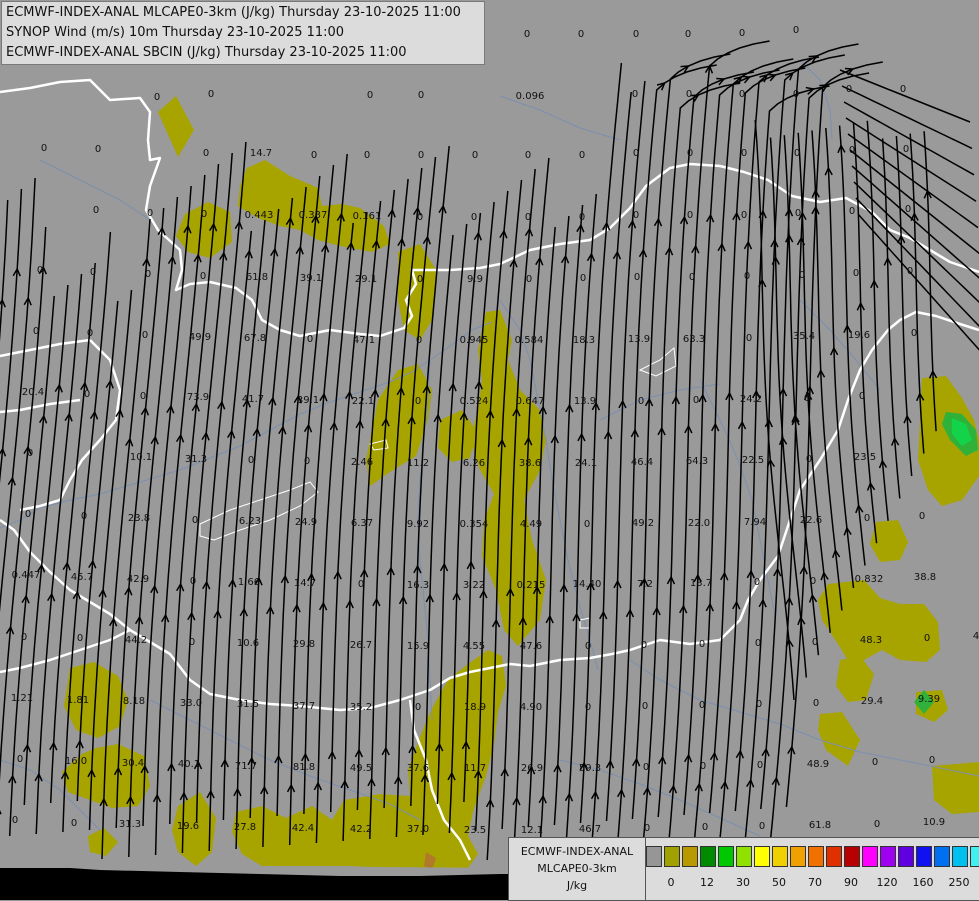 The height and width of the screenshot is (901, 979). Describe the element at coordinates (976, 636) in the screenshot. I see `sbcin-value: 4` at that location.